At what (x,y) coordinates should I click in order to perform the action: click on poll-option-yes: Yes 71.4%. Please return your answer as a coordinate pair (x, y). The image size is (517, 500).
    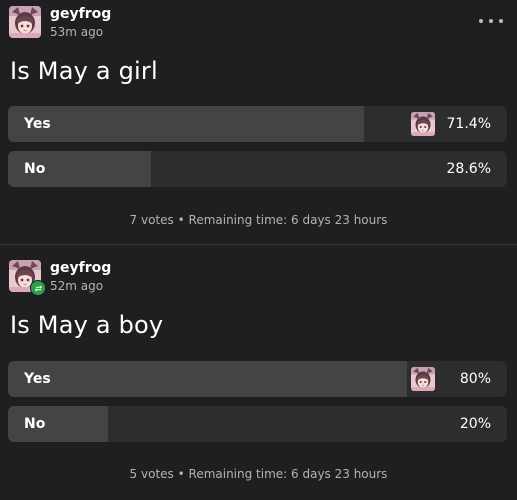
    Looking at the image, I should click on (257, 124).